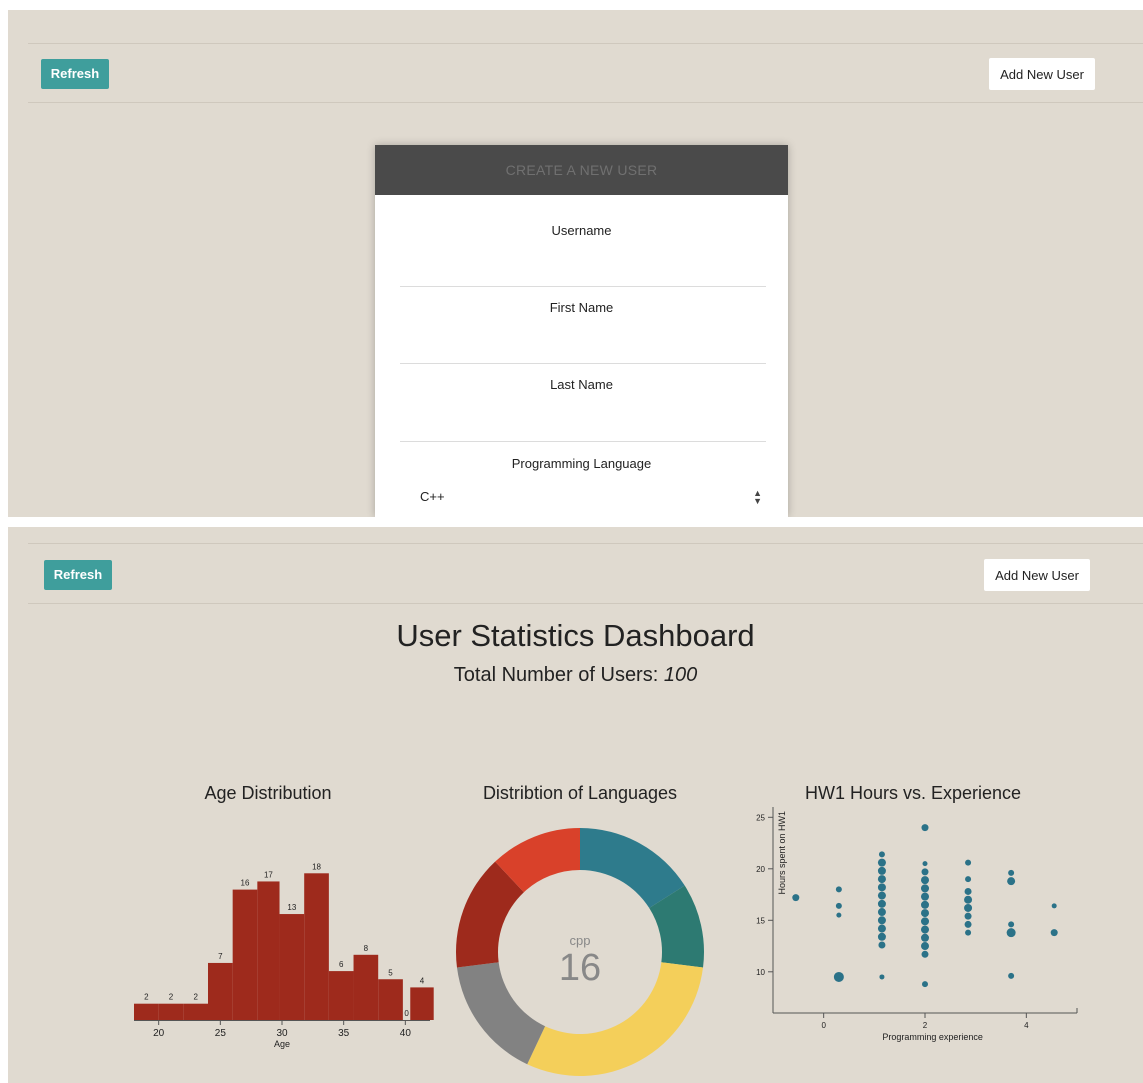 This screenshot has width=1143, height=1083. What do you see at coordinates (581, 463) in the screenshot?
I see `language-label: Programming Language` at bounding box center [581, 463].